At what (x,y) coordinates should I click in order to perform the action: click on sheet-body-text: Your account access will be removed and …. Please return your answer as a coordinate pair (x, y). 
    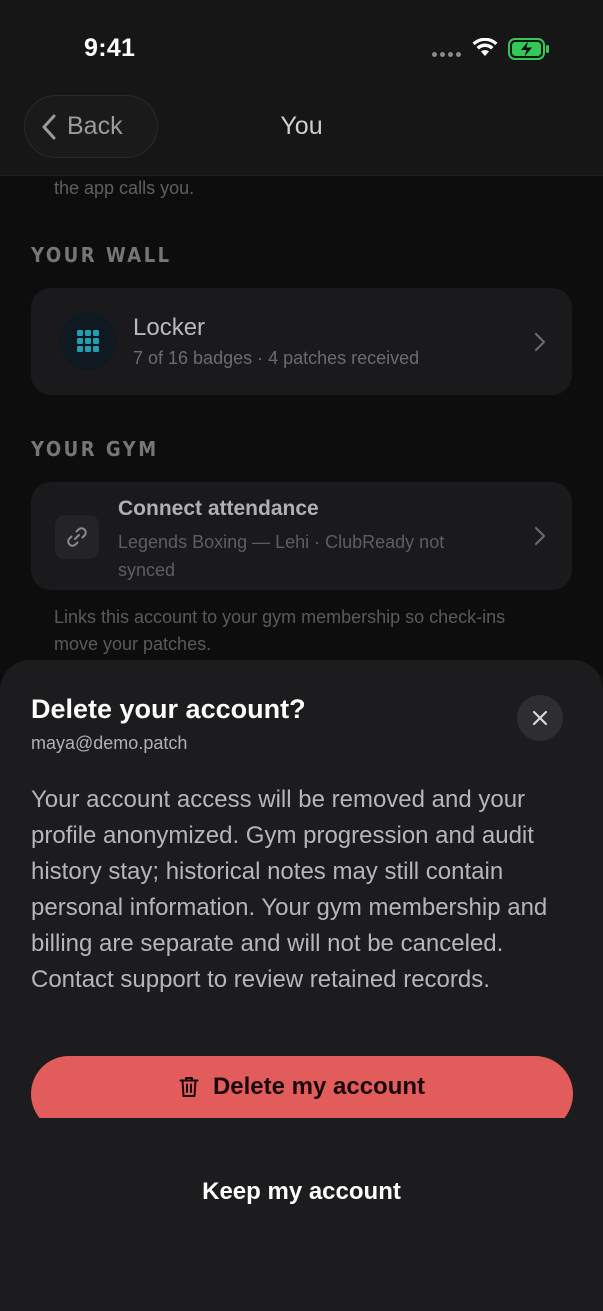
    Looking at the image, I should click on (289, 889).